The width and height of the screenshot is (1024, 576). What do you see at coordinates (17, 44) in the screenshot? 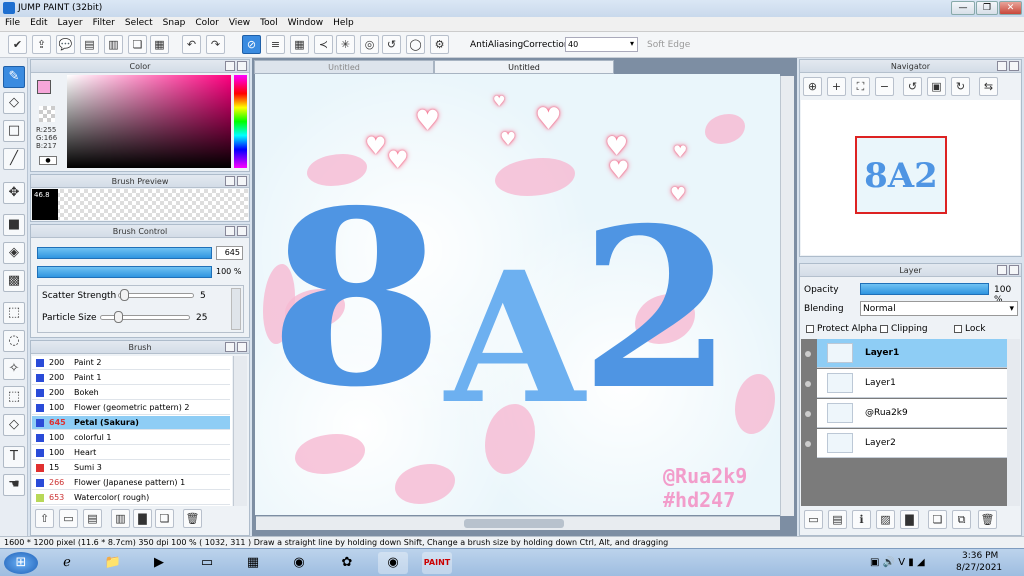
I see `check-icon: ✔` at bounding box center [17, 44].